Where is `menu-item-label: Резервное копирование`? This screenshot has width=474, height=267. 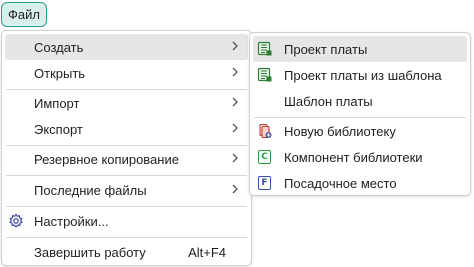 menu-item-label: Резервное копирование is located at coordinates (106, 159).